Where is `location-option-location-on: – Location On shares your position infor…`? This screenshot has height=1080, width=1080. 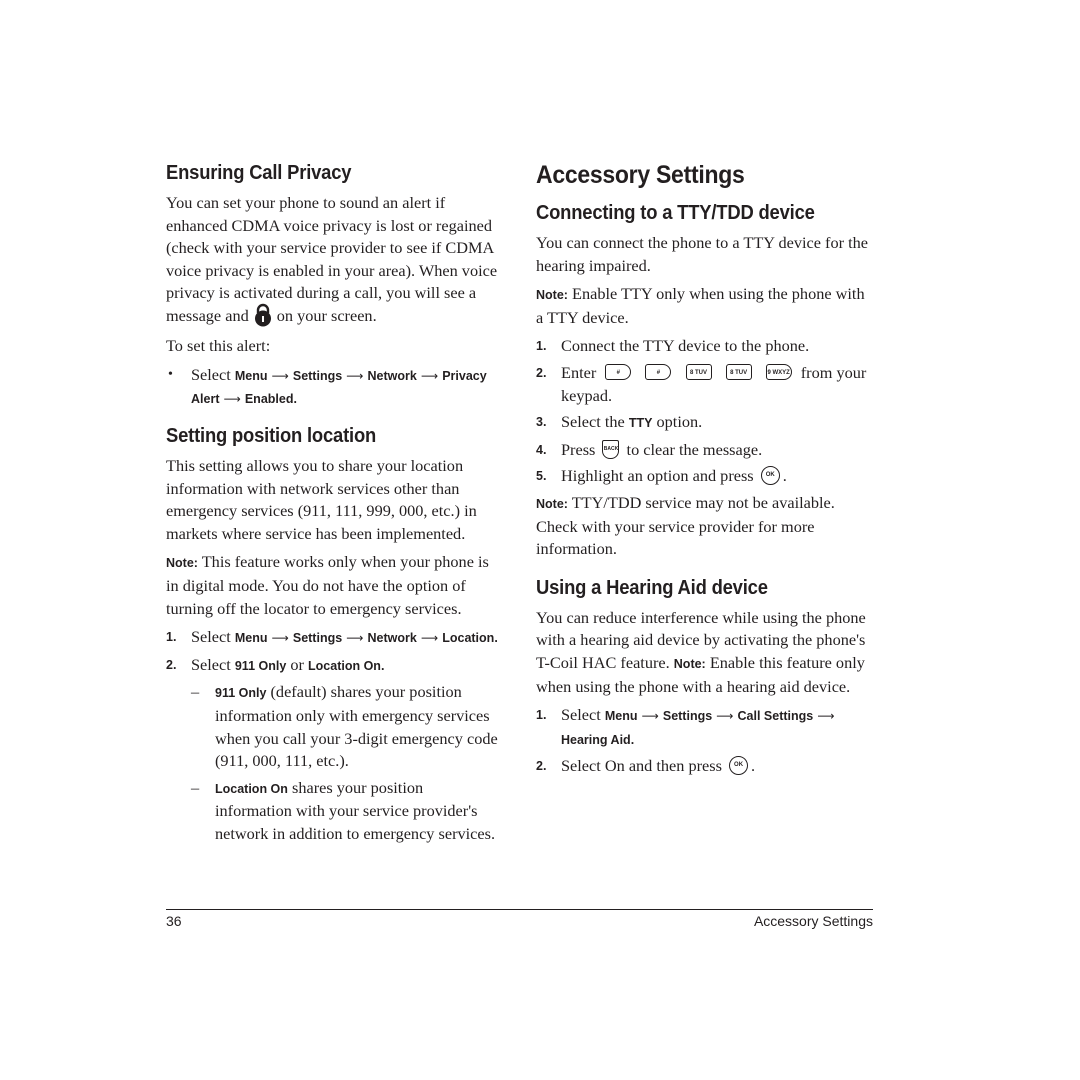
location-option-location-on: – Location On shares your position infor… is located at coordinates (343, 810).